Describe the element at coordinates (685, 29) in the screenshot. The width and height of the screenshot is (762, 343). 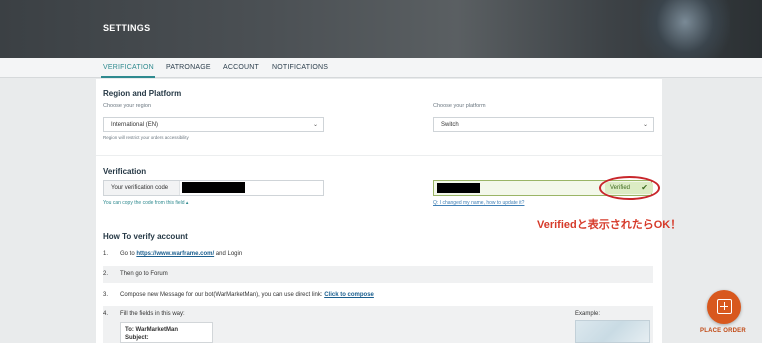
I see `header-artwork` at that location.